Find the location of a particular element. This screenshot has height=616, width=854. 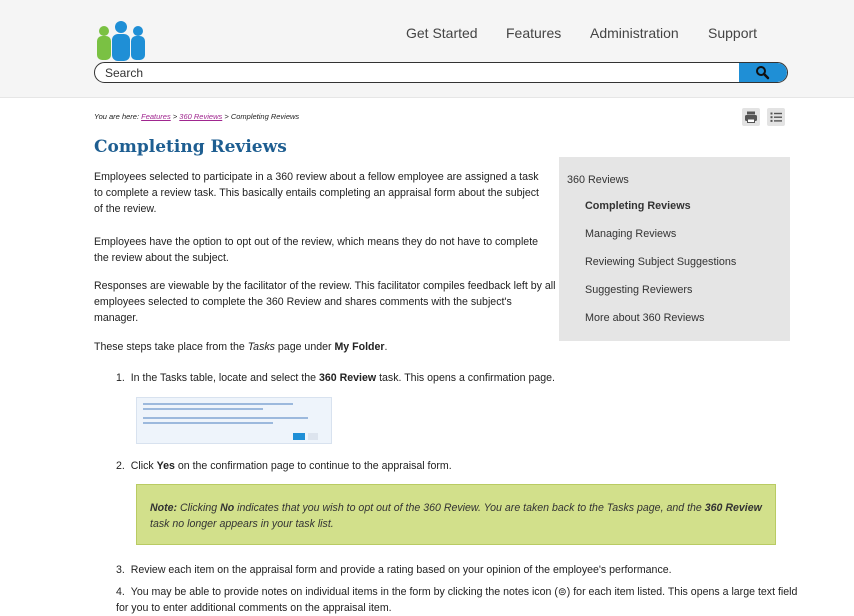

notes-icon: ⊜ is located at coordinates (562, 592).